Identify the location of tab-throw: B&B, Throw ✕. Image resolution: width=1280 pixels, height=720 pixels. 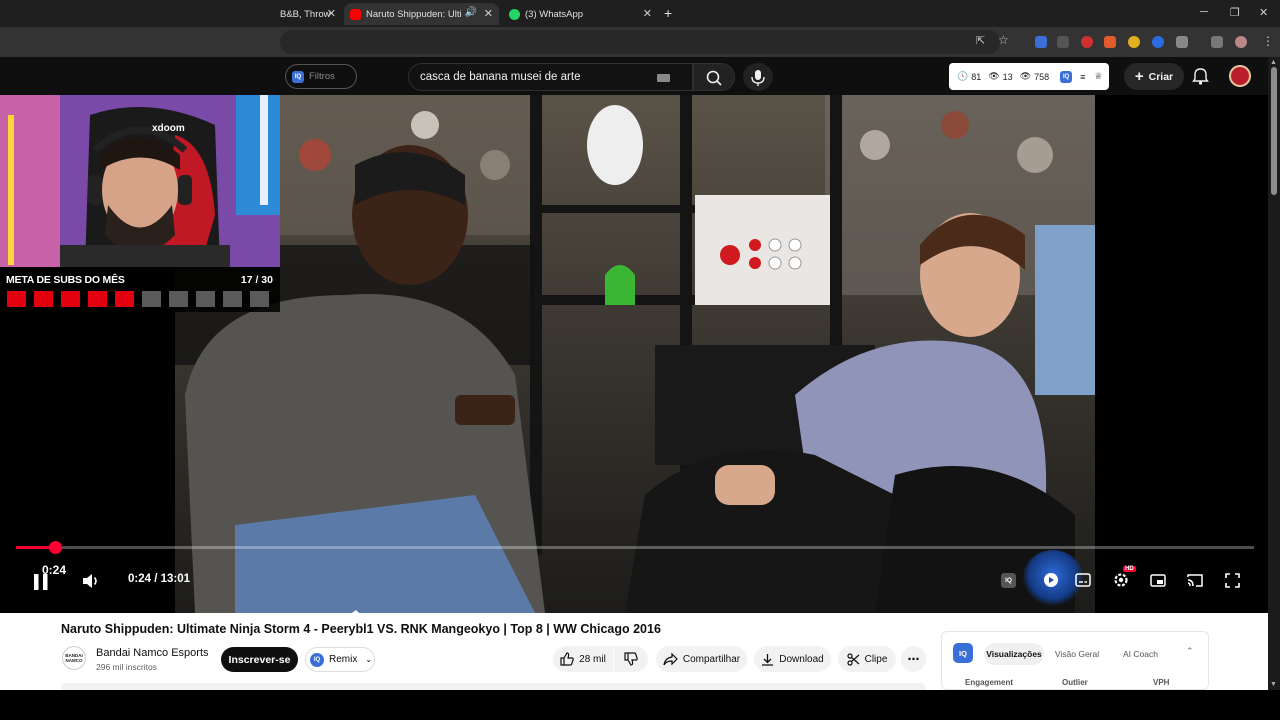
(311, 14).